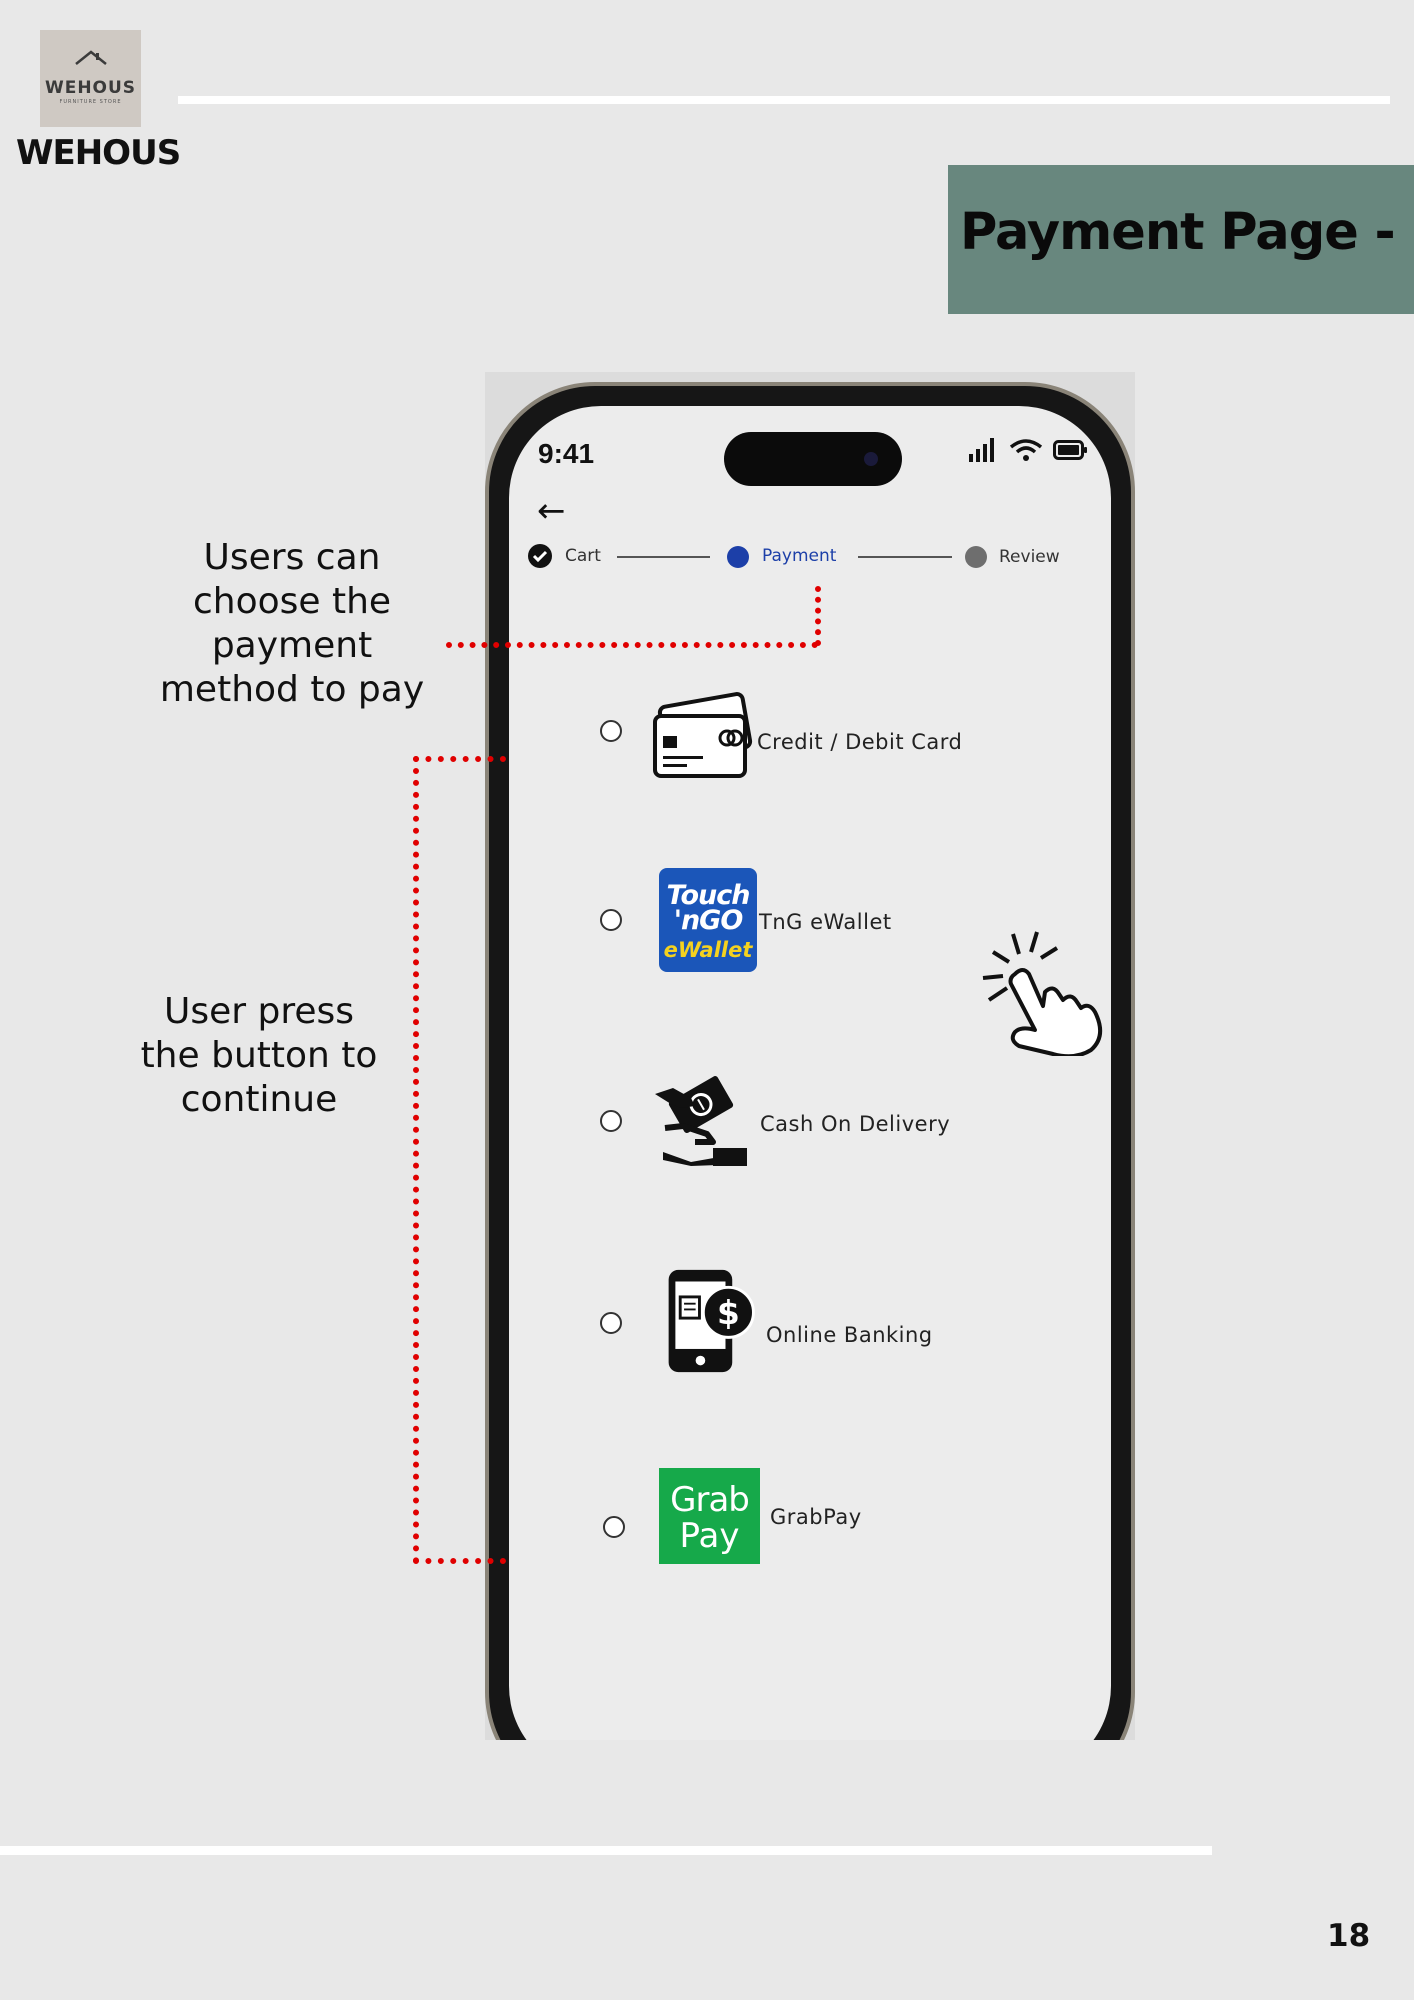 This screenshot has height=2000, width=1414. I want to click on wifi-icon, so click(1026, 450).